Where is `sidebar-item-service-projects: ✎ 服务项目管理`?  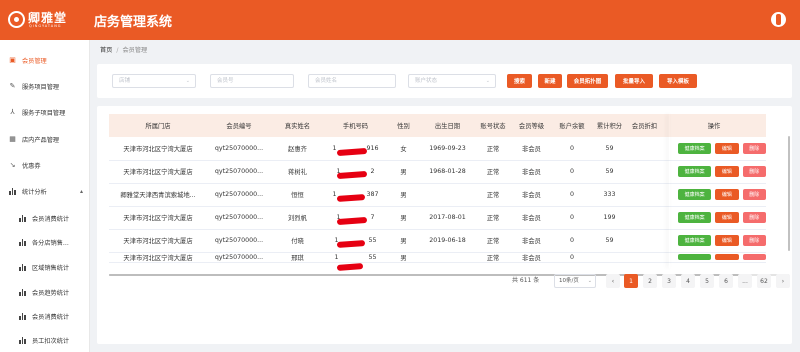
sidebar-item-service-projects: ✎ 服务项目管理 is located at coordinates (45, 86).